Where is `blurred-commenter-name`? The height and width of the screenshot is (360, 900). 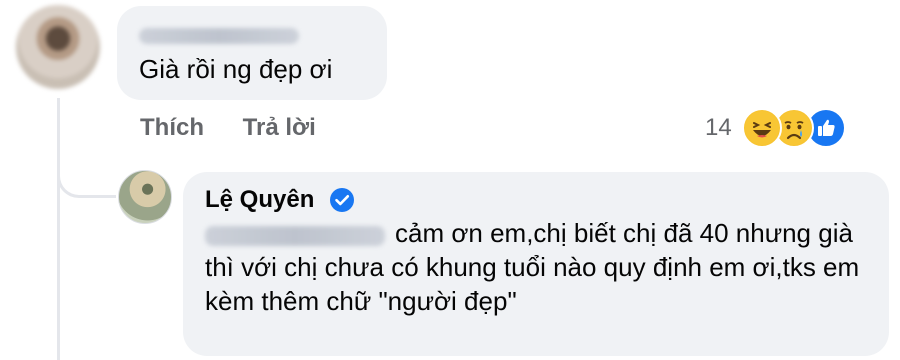
blurred-commenter-name is located at coordinates (219, 36).